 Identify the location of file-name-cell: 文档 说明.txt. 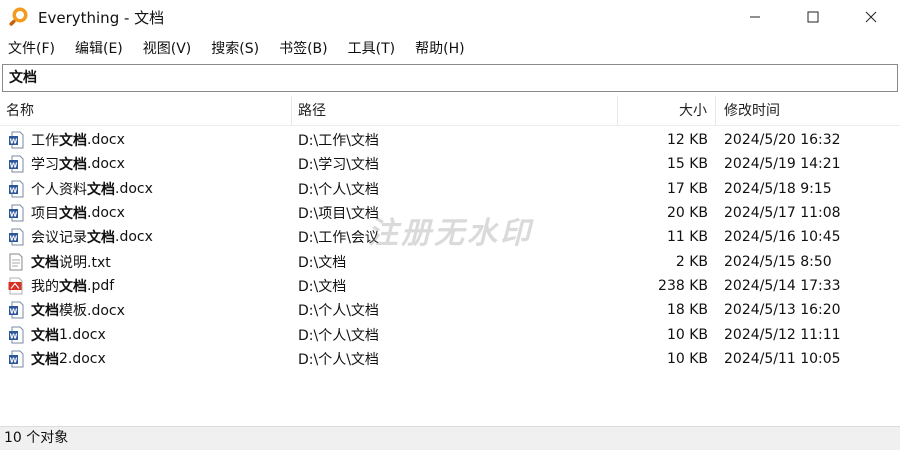
(146, 262).